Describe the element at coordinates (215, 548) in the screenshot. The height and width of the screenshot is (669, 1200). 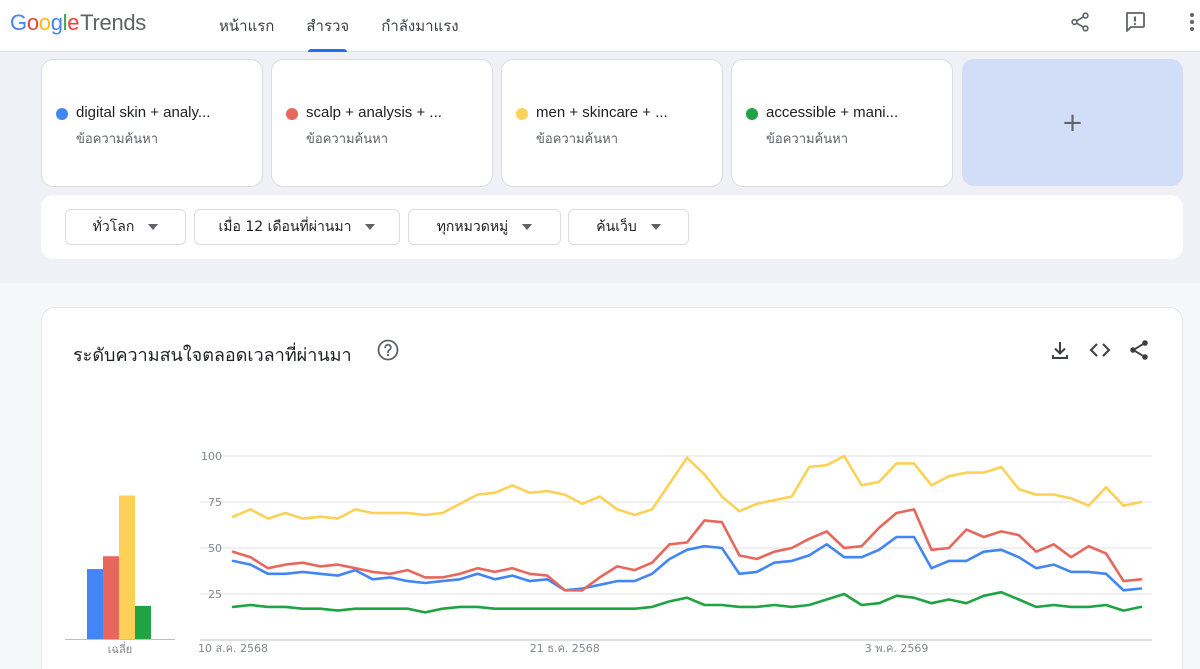
I see `y-tick-label: 50` at that location.